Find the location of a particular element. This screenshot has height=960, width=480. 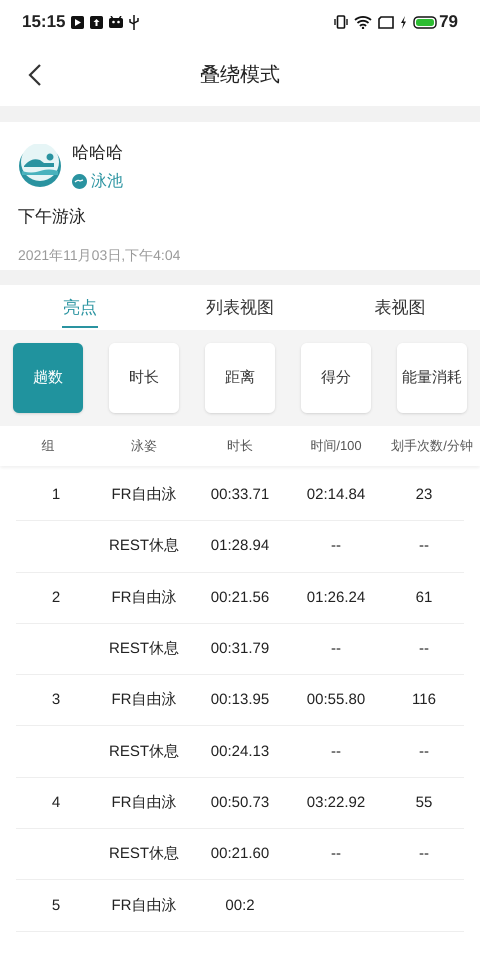

table-cell: 1 is located at coordinates (56, 495).